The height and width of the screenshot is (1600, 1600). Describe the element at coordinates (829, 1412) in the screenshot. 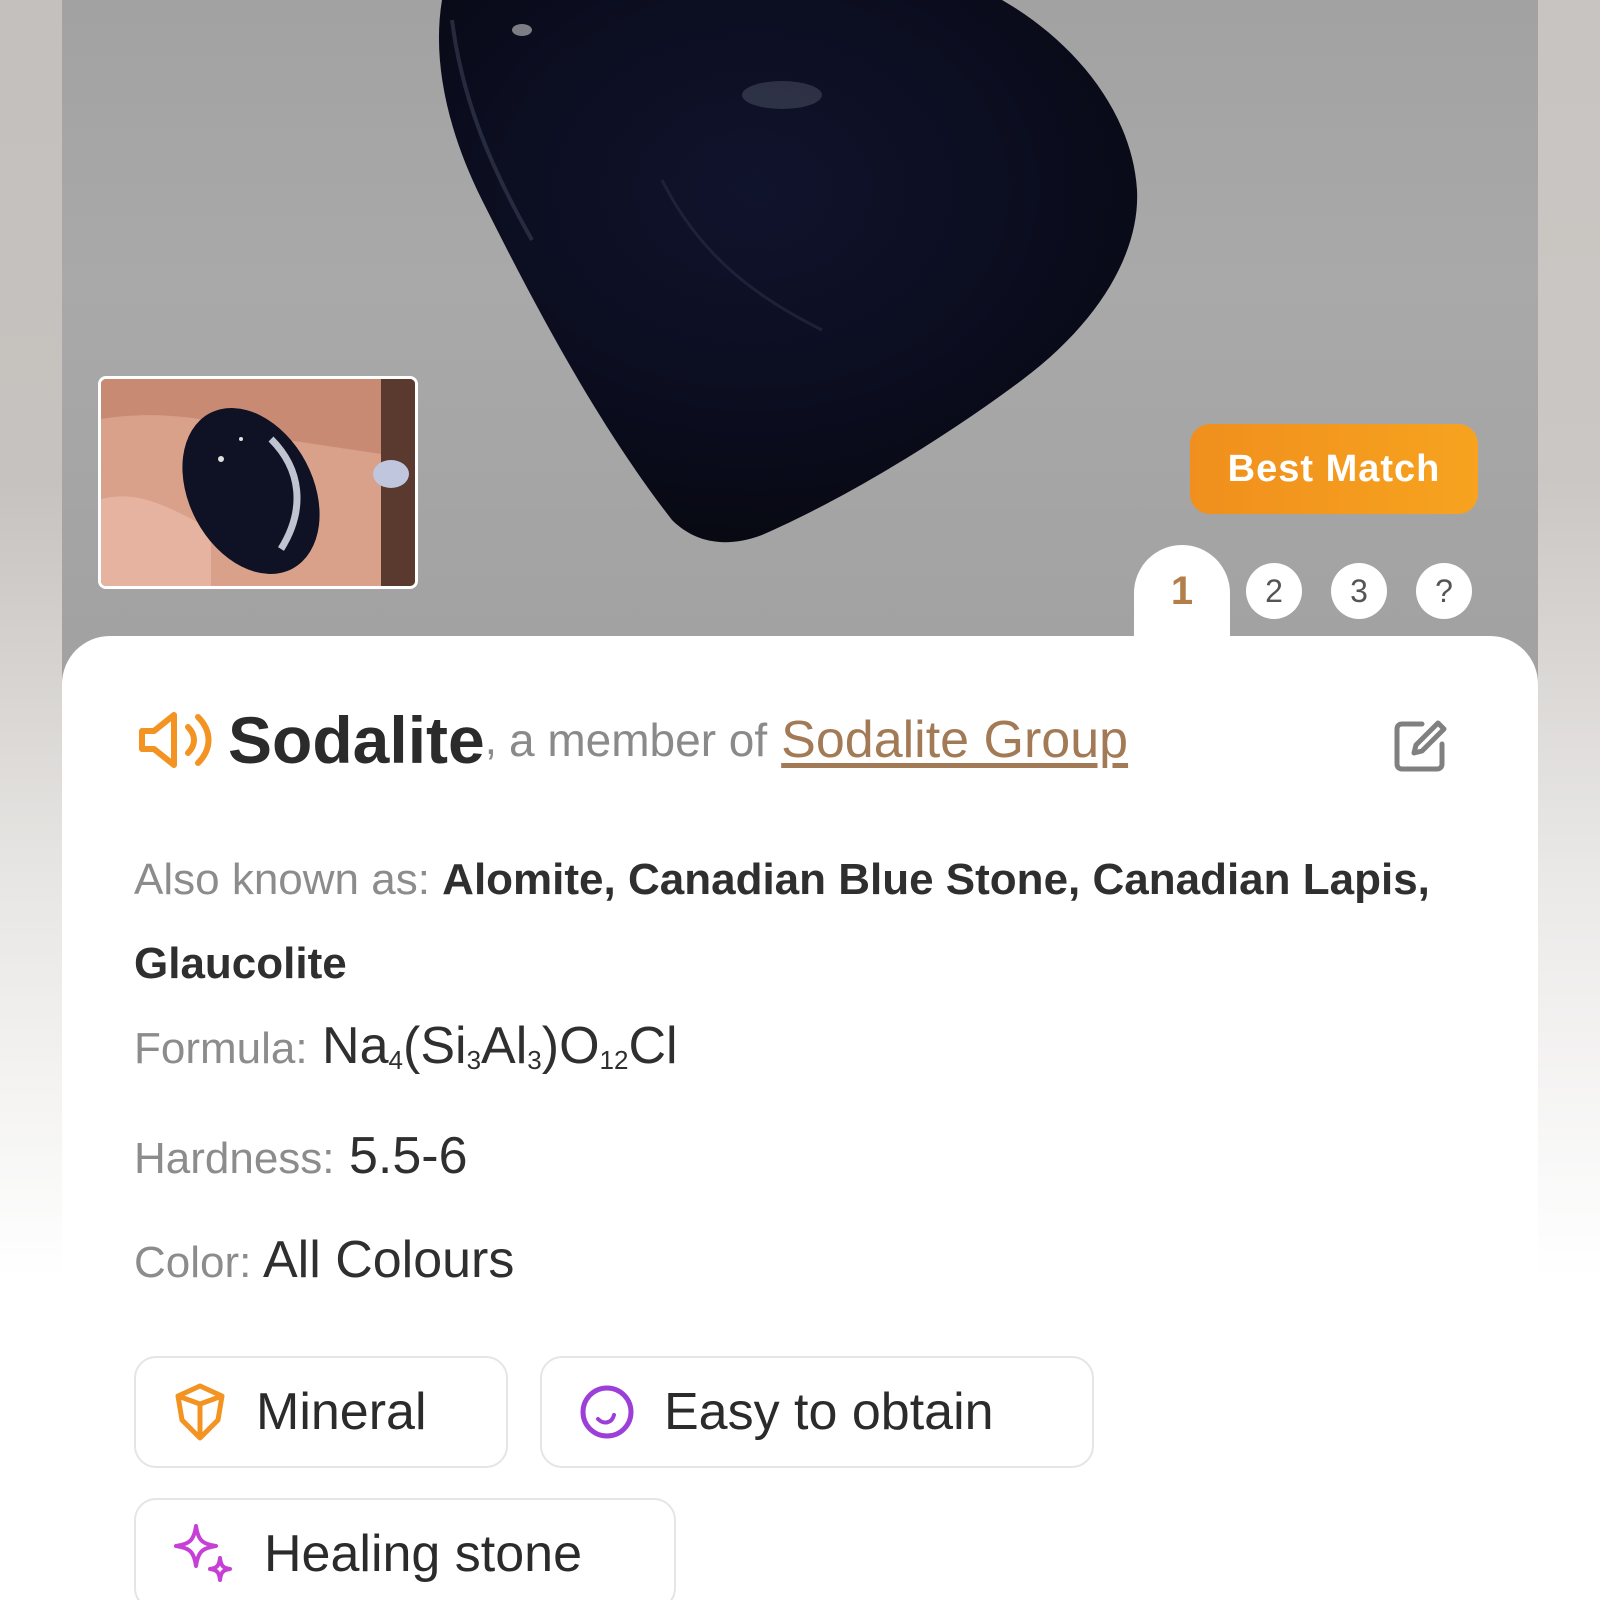

I see `tag-easy-label: Easy to obtain` at that location.